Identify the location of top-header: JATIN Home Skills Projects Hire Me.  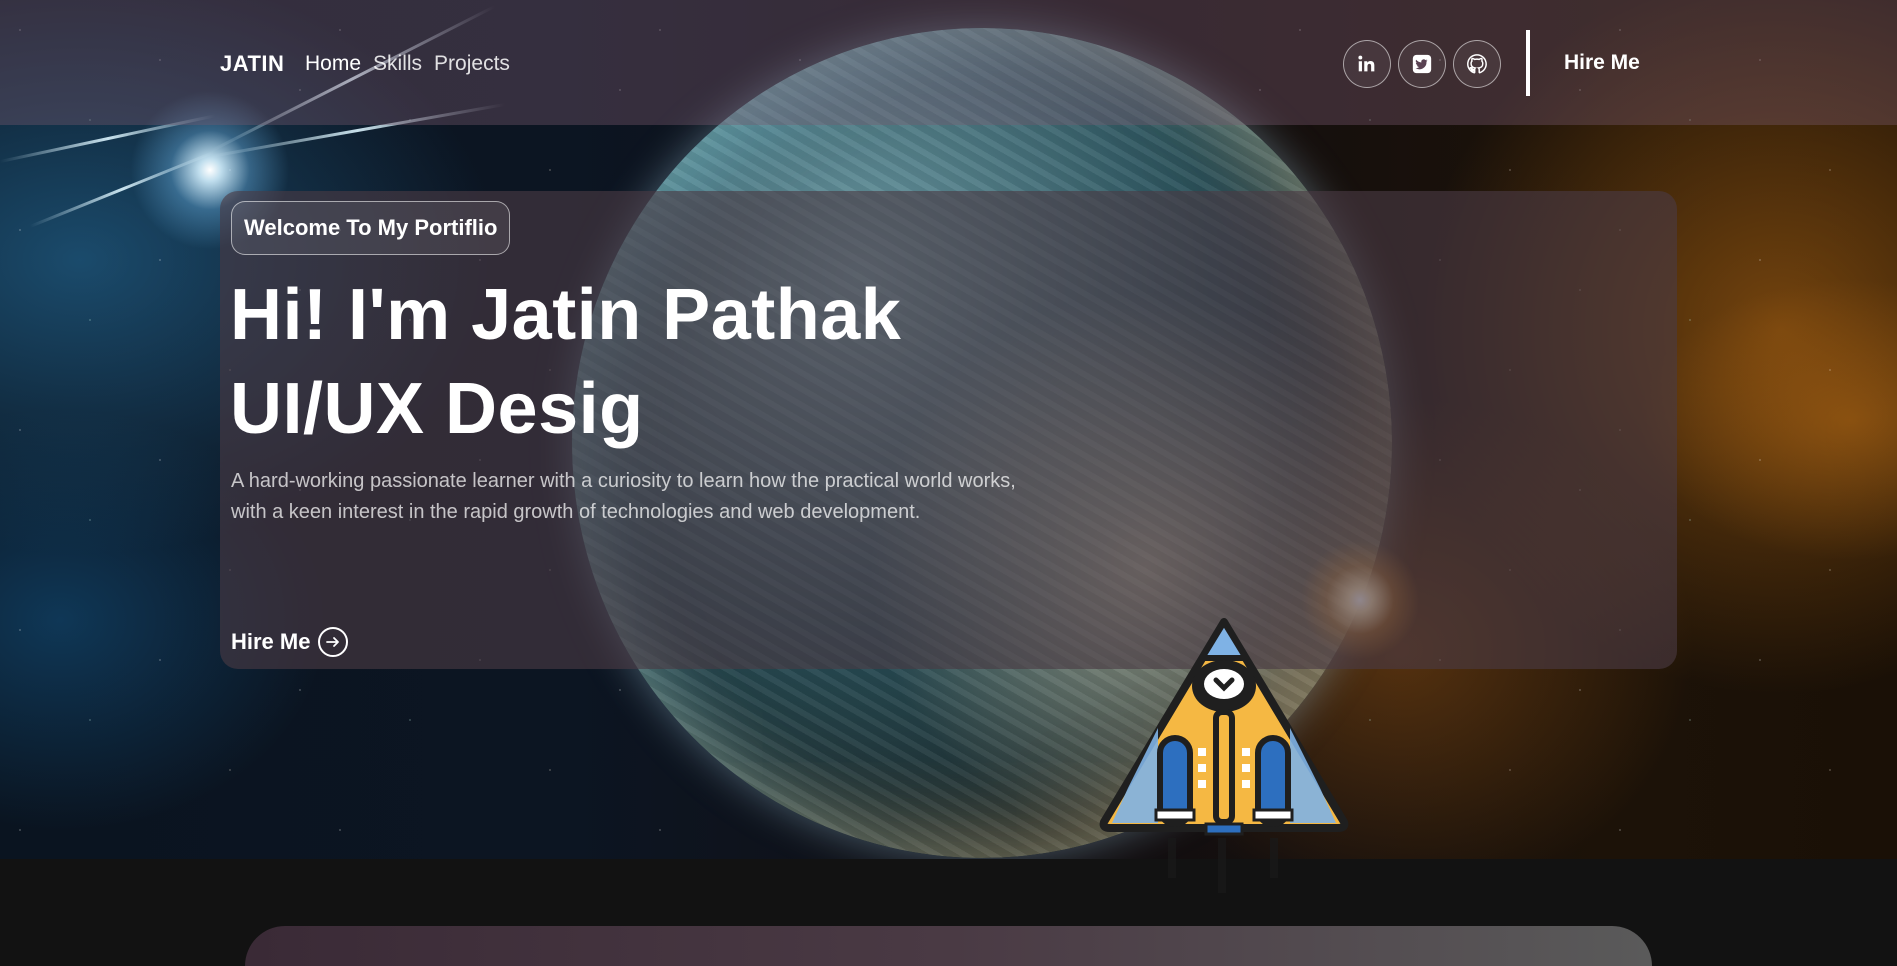
(948, 62).